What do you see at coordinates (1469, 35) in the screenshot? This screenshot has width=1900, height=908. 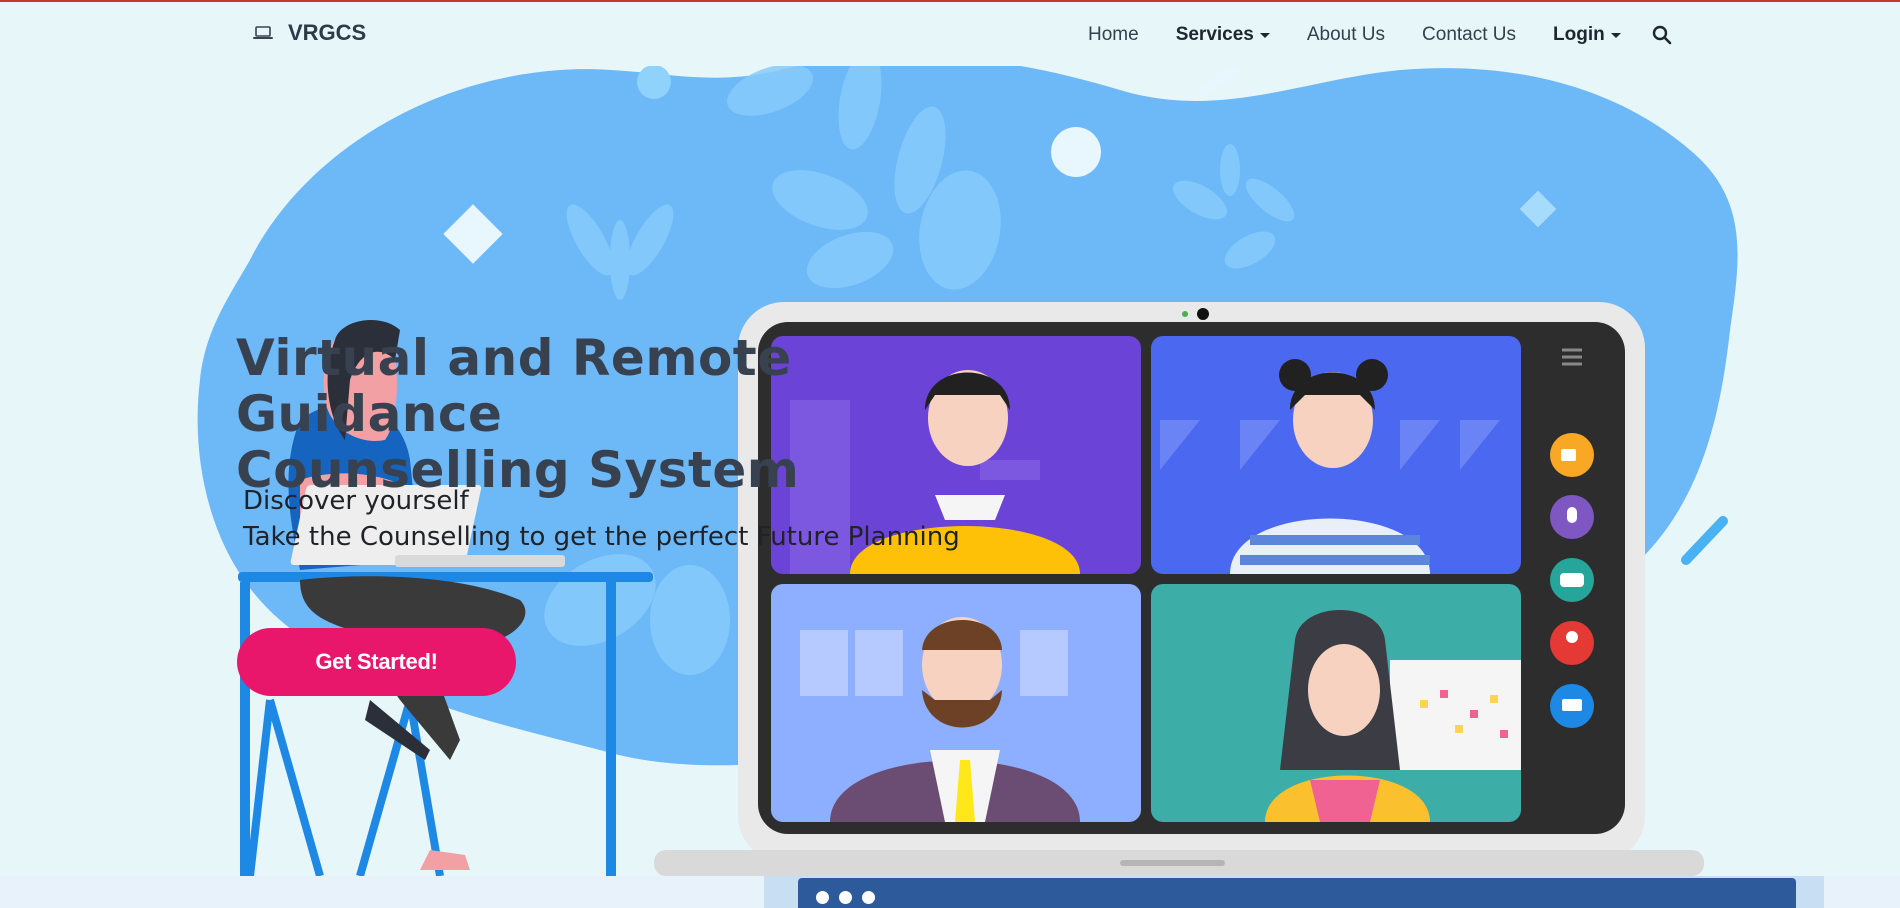 I see `nav-contact: Contact Us` at bounding box center [1469, 35].